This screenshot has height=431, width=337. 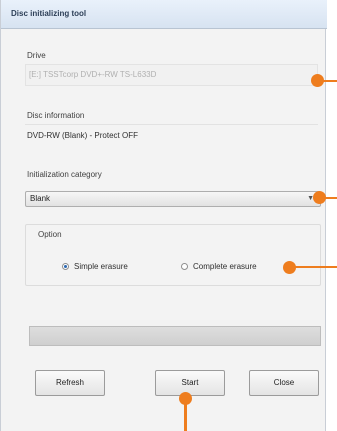 I want to click on initialization-category-label: Initialization category, so click(x=64, y=174).